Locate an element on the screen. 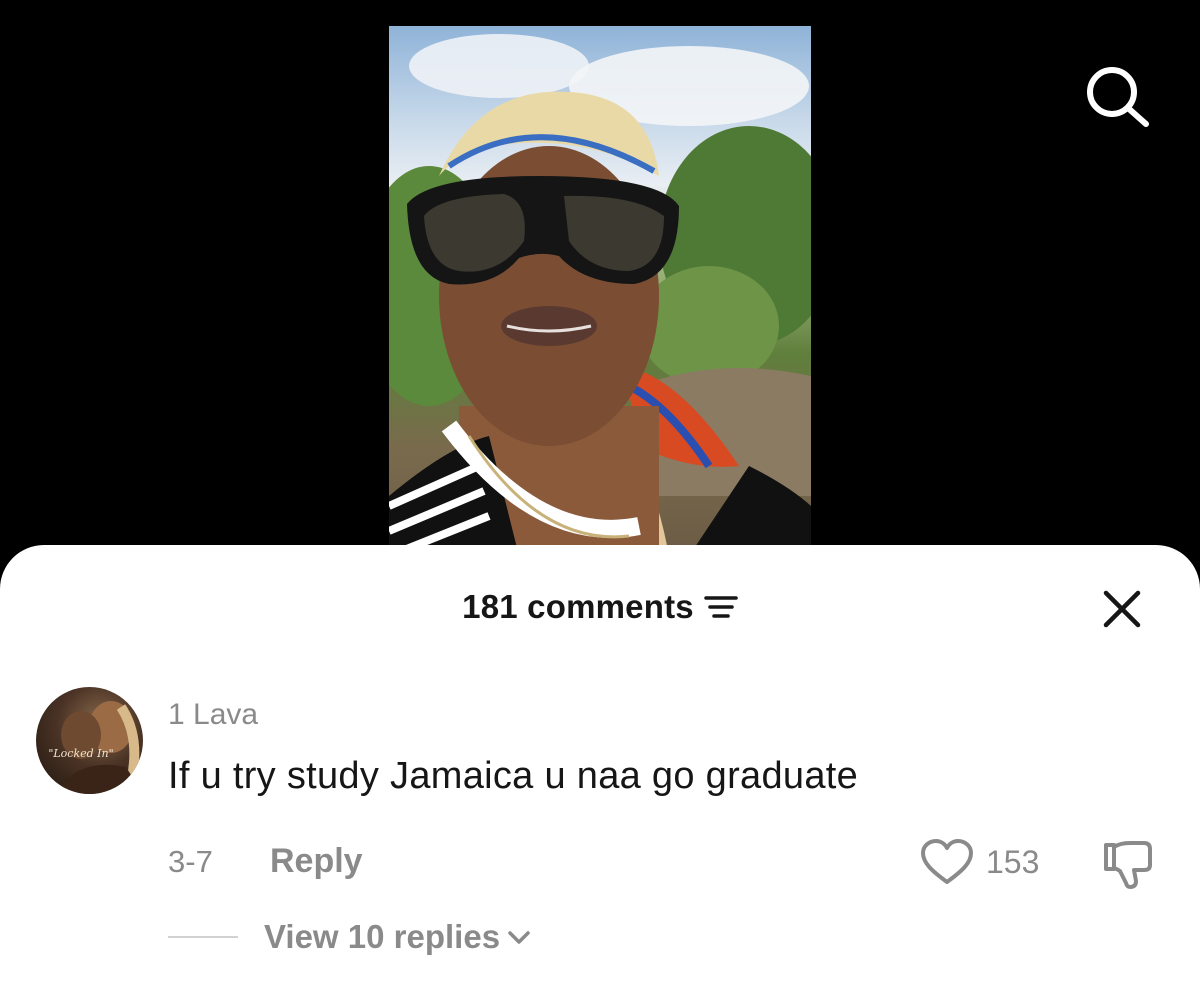 The image size is (1200, 1002). like-button: 153 is located at coordinates (979, 862).